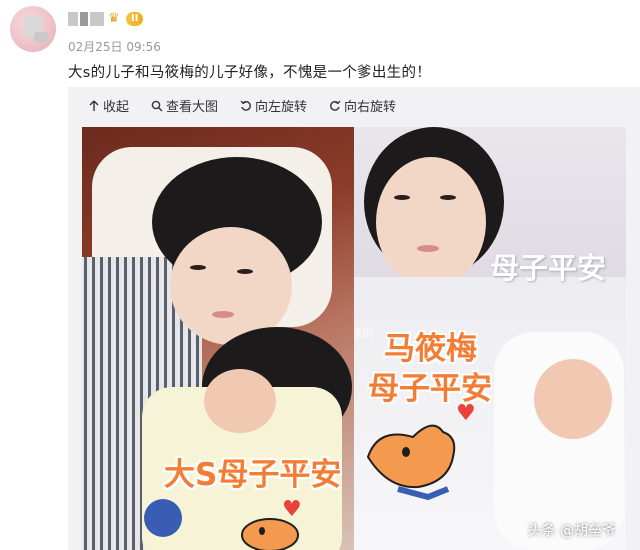  What do you see at coordinates (370, 107) in the screenshot?
I see `rotate-right-label: 向右旋转` at bounding box center [370, 107].